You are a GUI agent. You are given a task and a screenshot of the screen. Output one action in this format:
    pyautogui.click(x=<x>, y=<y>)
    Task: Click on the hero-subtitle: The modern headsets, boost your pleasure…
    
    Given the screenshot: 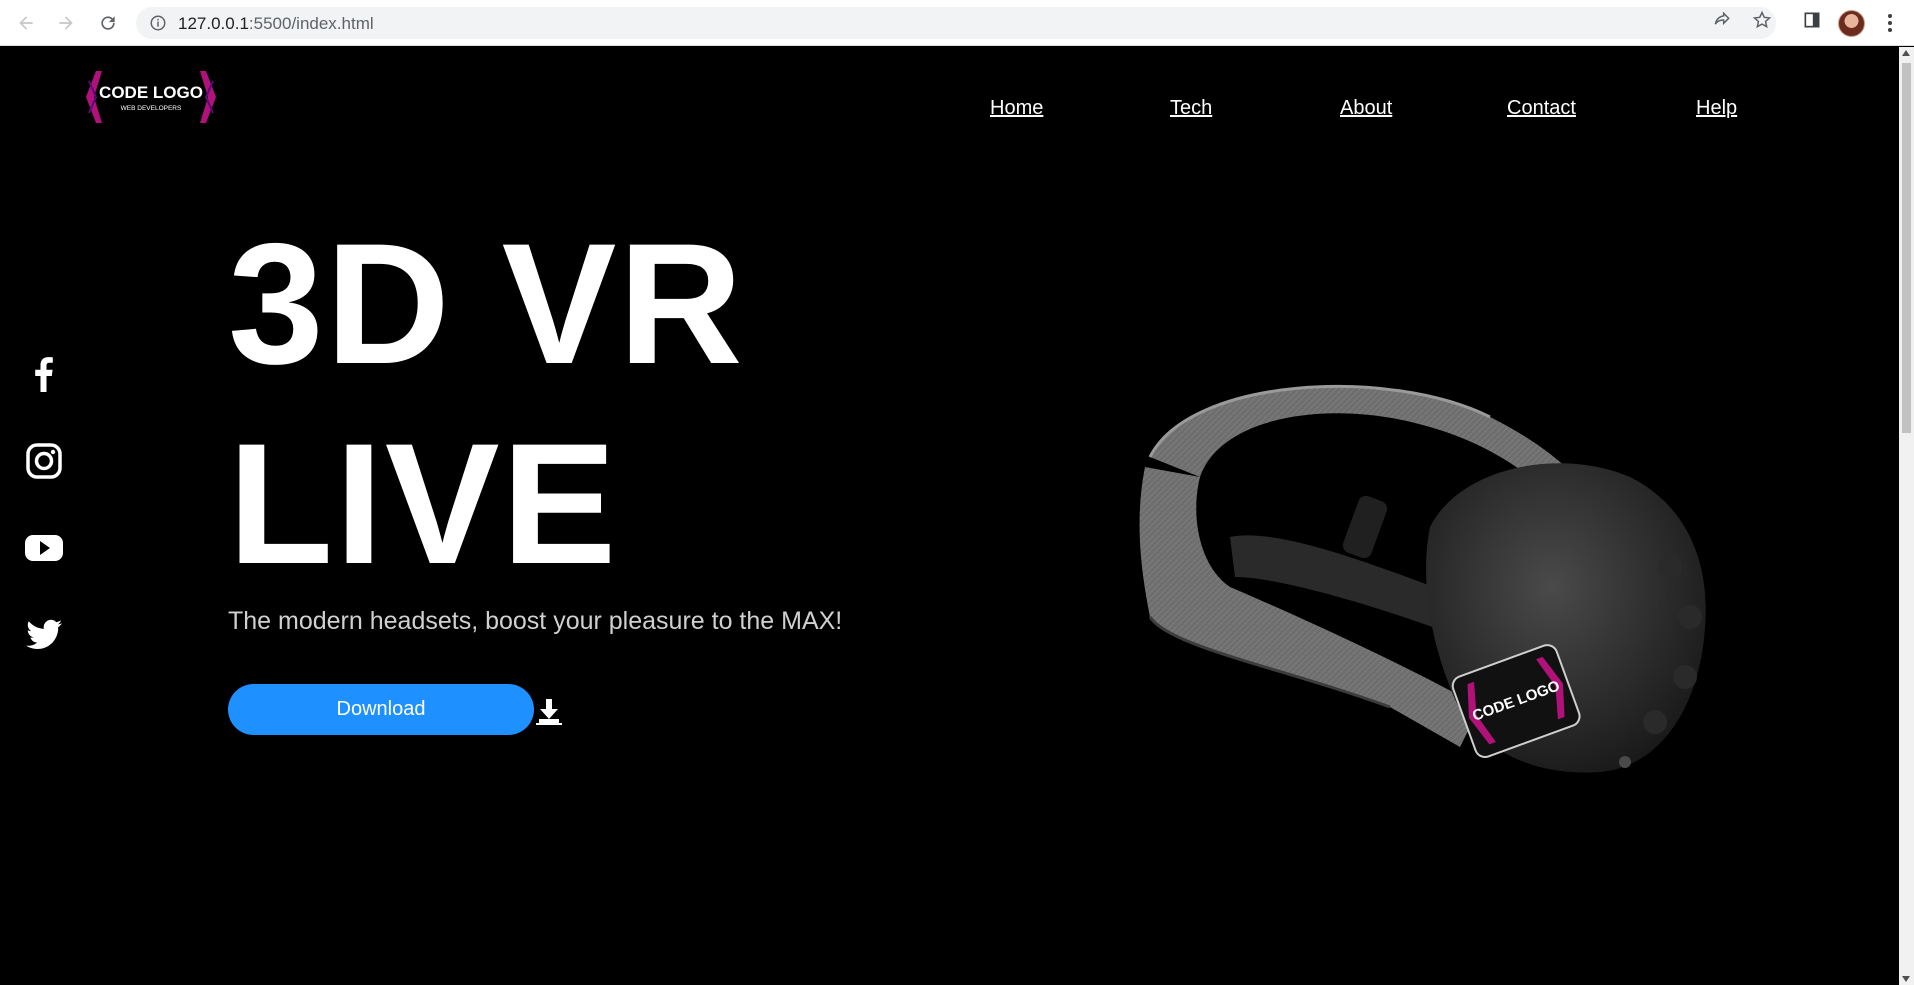 What is the action you would take?
    pyautogui.click(x=535, y=621)
    